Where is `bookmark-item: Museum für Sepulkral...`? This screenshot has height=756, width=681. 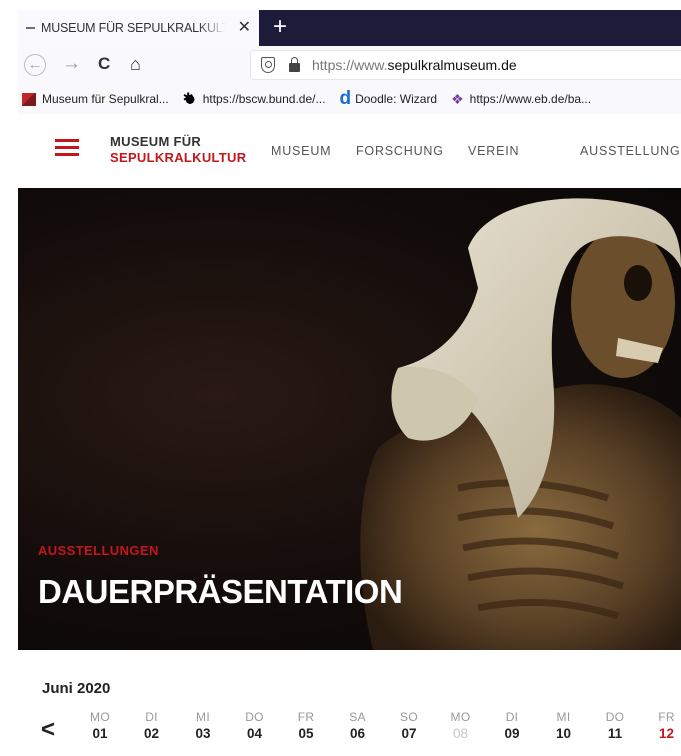 bookmark-item: Museum für Sepulkral... is located at coordinates (93, 99).